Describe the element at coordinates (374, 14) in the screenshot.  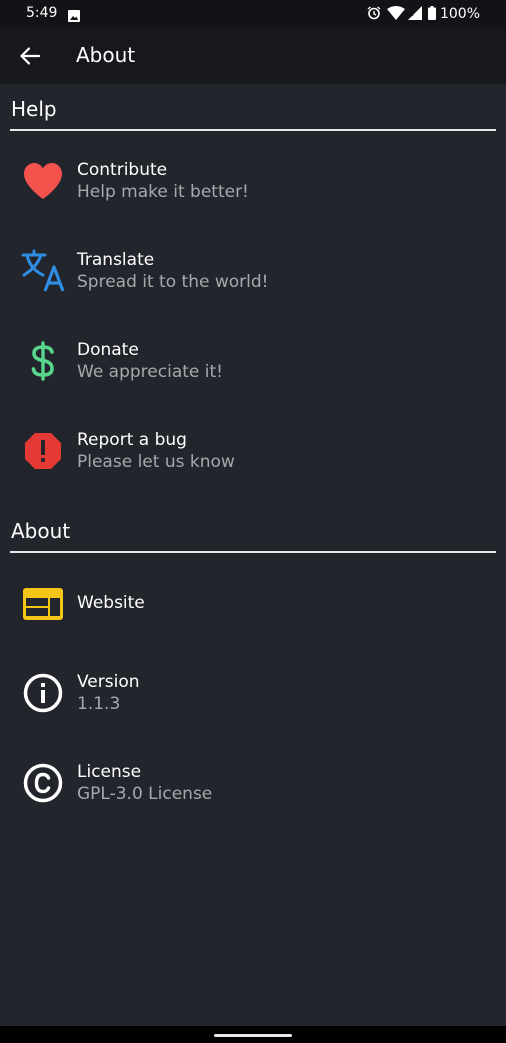
I see `alarm-icon` at that location.